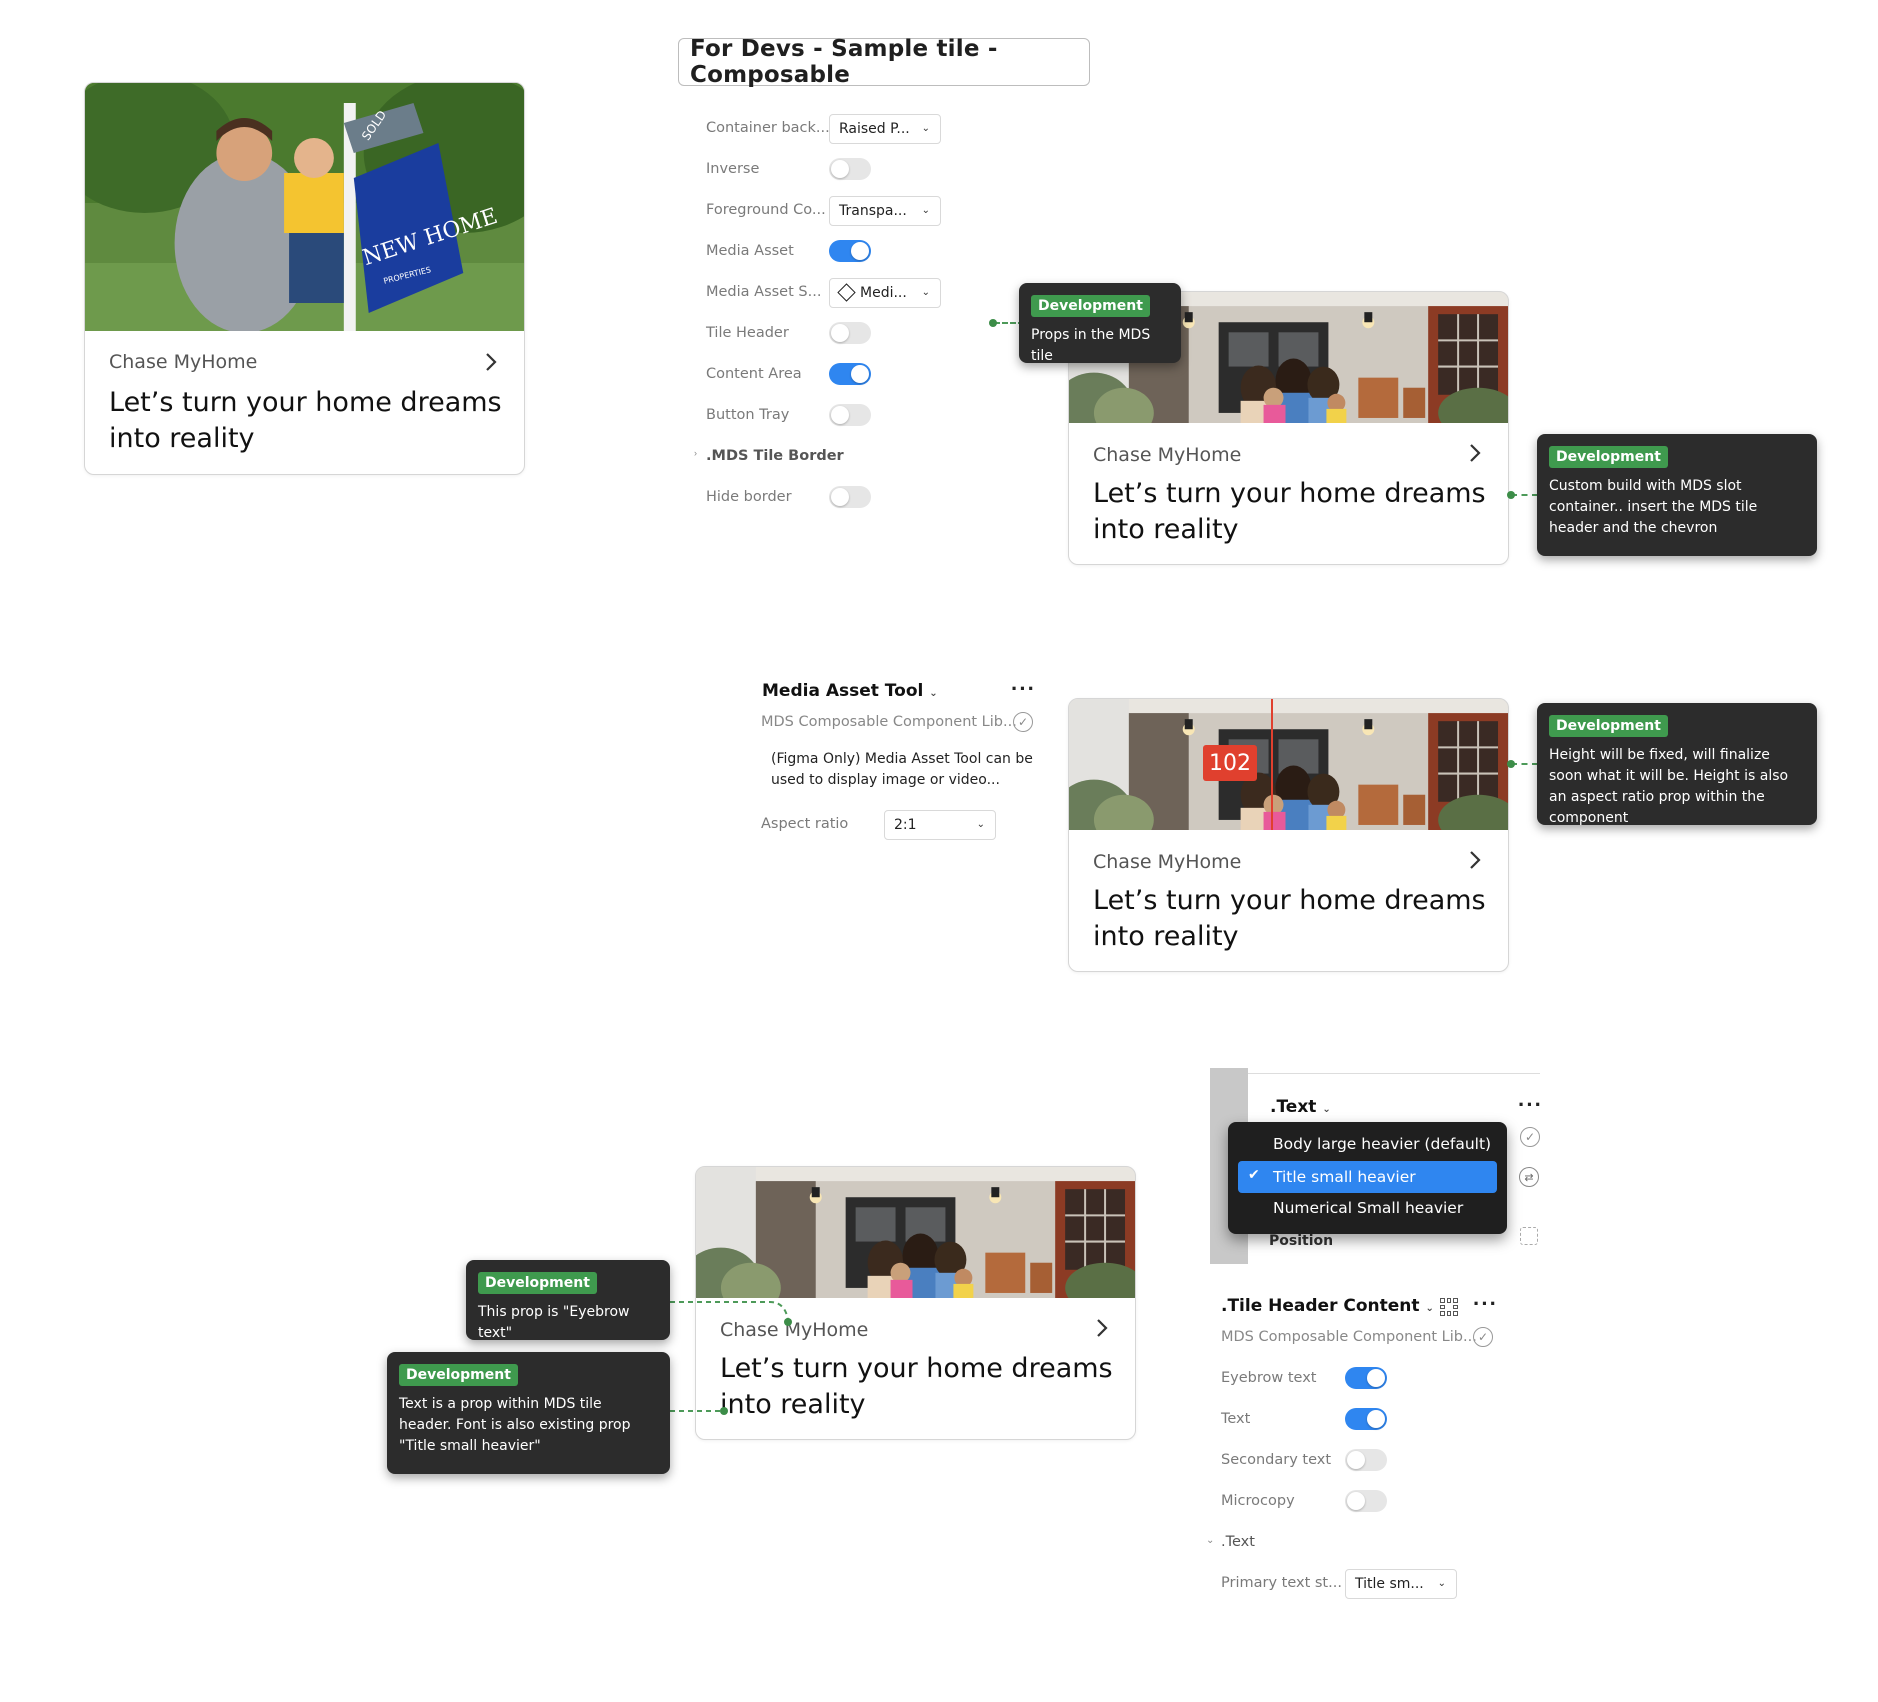 The width and height of the screenshot is (1878, 1702). Describe the element at coordinates (775, 456) in the screenshot. I see `section-mds-tile-border: .MDS Tile Border` at that location.